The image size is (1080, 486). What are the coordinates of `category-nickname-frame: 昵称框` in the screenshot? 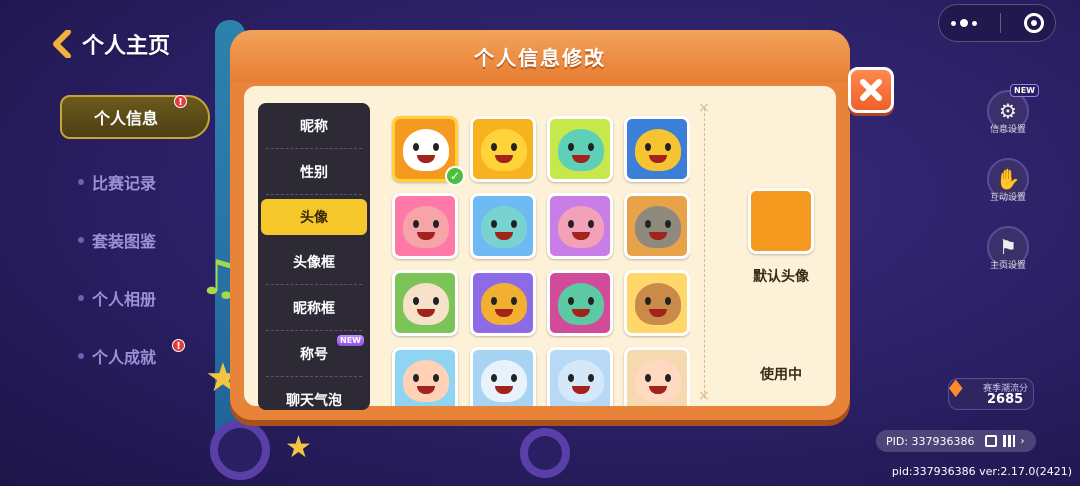 It's located at (314, 308).